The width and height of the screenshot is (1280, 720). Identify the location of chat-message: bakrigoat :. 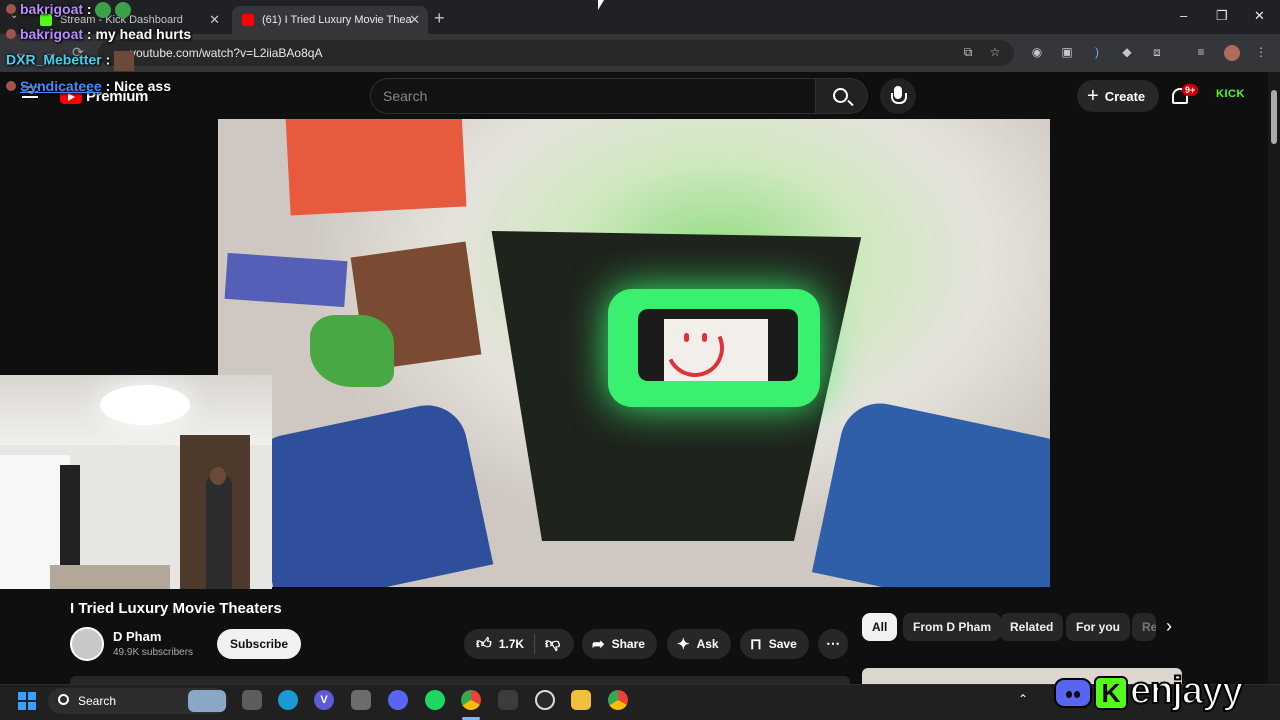
(69, 10).